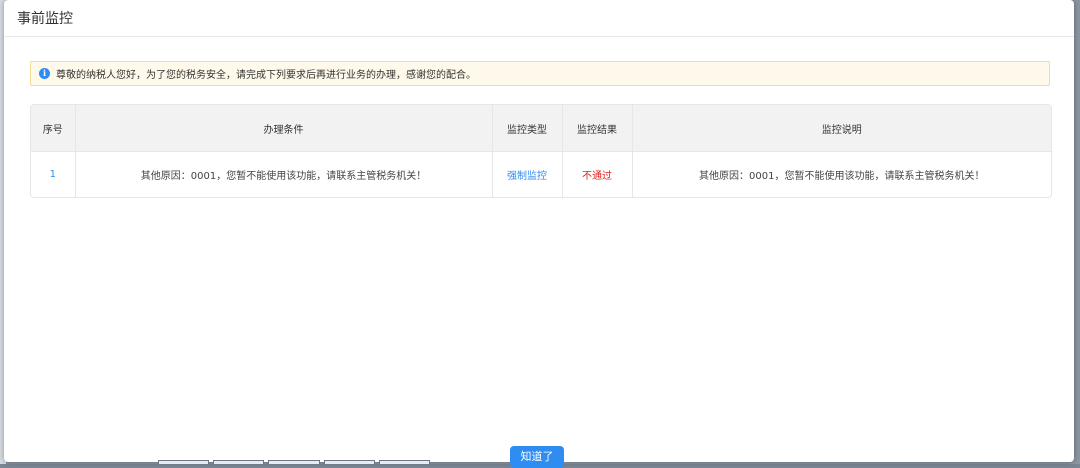 This screenshot has height=468, width=1080. What do you see at coordinates (45, 19) in the screenshot?
I see `dialog-title: 事前监控` at bounding box center [45, 19].